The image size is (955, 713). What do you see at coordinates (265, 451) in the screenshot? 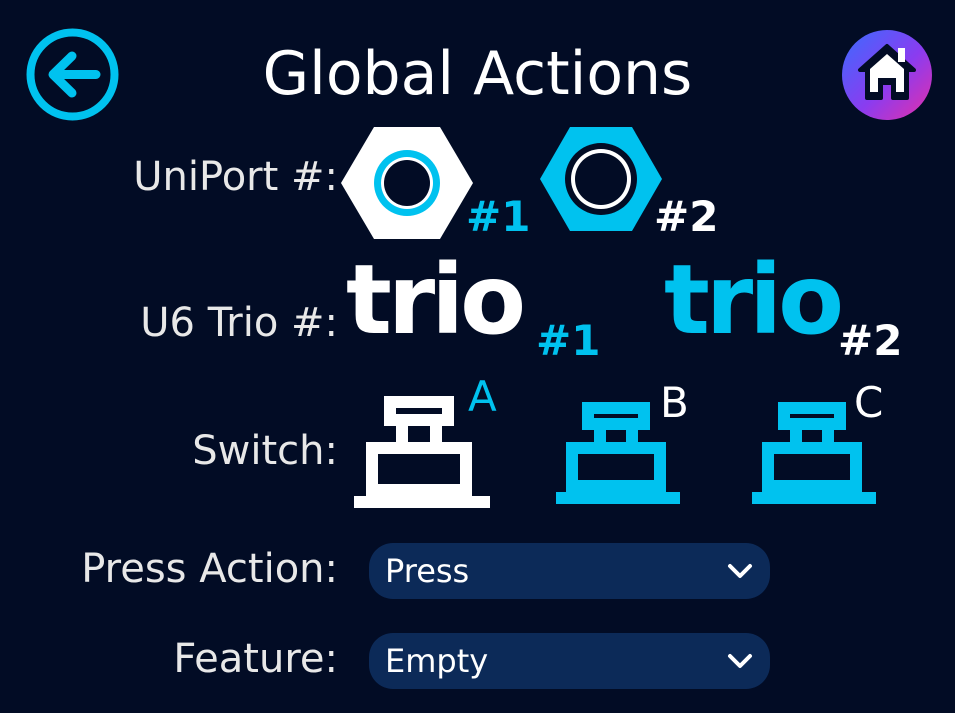
I see `switch-label: Switch:` at bounding box center [265, 451].